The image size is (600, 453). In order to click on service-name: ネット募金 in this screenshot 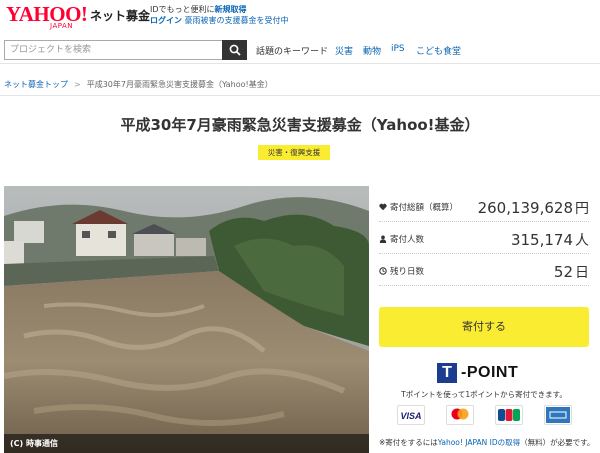, I will do `click(120, 15)`.